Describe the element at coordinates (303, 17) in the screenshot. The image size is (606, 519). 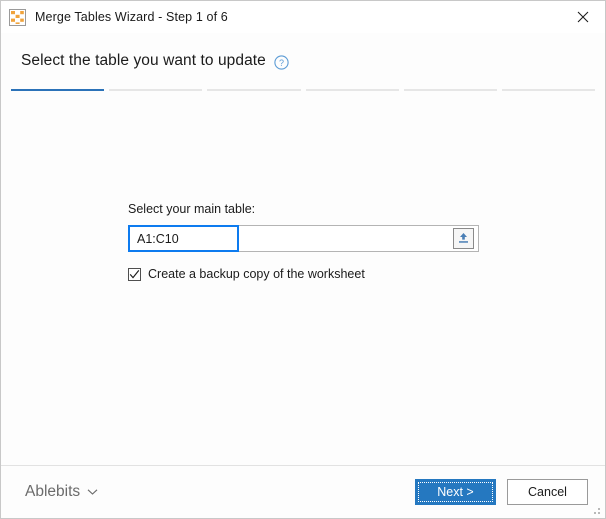
I see `title-bar: Merge Tables Wizard - Step 1 of 6` at that location.